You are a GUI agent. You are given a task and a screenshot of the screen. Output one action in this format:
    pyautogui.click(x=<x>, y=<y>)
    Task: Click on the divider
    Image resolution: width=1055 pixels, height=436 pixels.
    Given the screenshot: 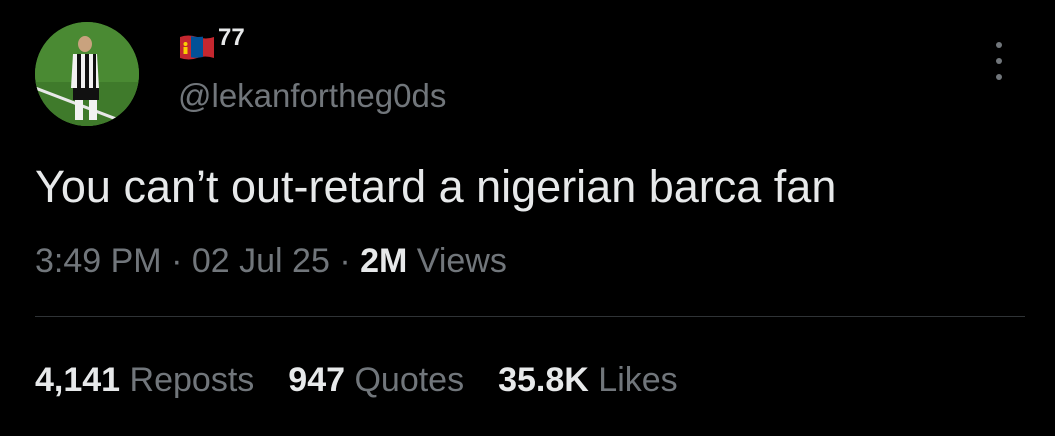 What is the action you would take?
    pyautogui.click(x=530, y=316)
    